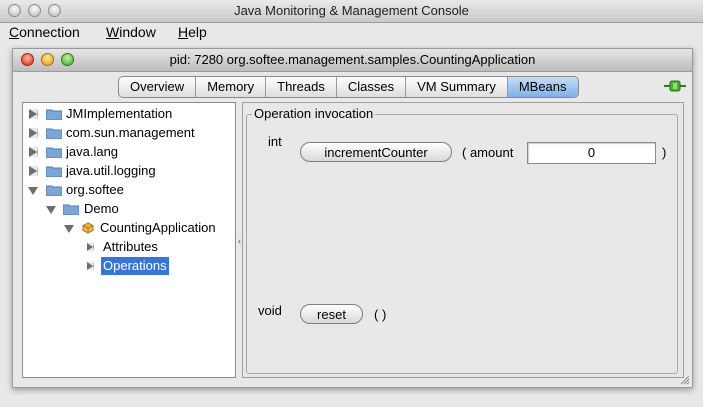 The height and width of the screenshot is (407, 703). What do you see at coordinates (27, 59) in the screenshot?
I see `close-connection-button` at bounding box center [27, 59].